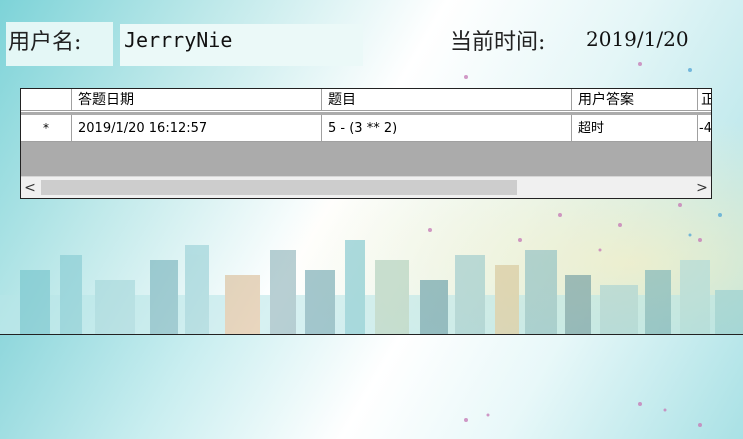 This screenshot has height=439, width=743. What do you see at coordinates (30, 187) in the screenshot?
I see `scroll-left-button: <` at bounding box center [30, 187].